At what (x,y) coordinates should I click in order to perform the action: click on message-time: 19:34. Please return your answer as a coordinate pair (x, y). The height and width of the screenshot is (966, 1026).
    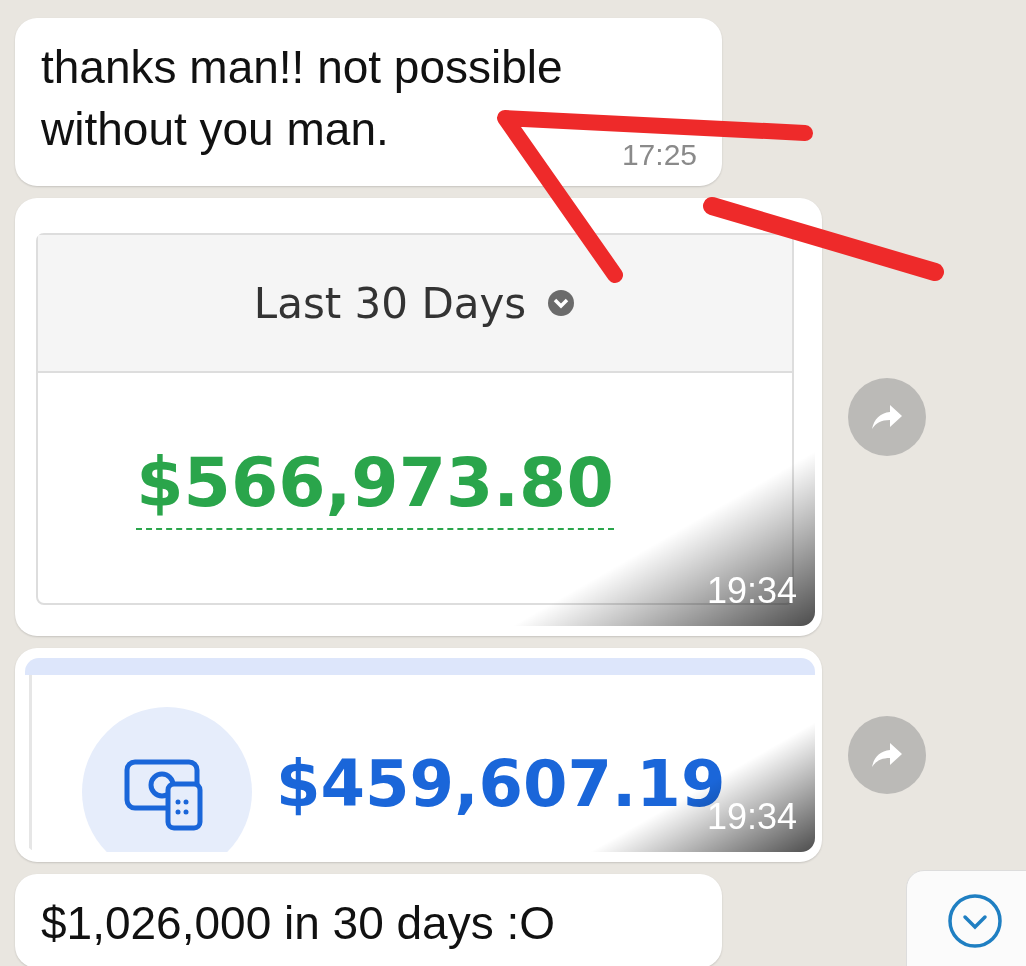
    Looking at the image, I should click on (751, 591).